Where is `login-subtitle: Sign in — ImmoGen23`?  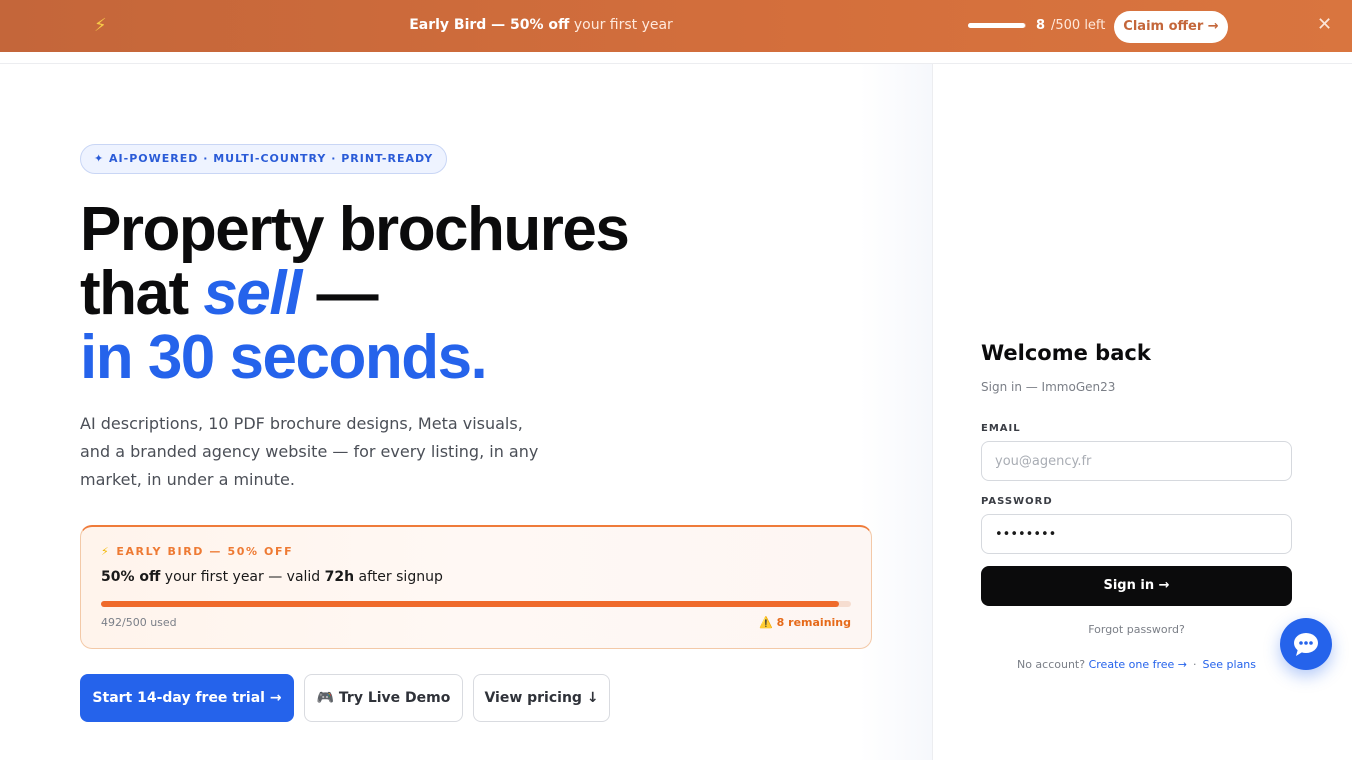
login-subtitle: Sign in — ImmoGen23 is located at coordinates (1048, 387).